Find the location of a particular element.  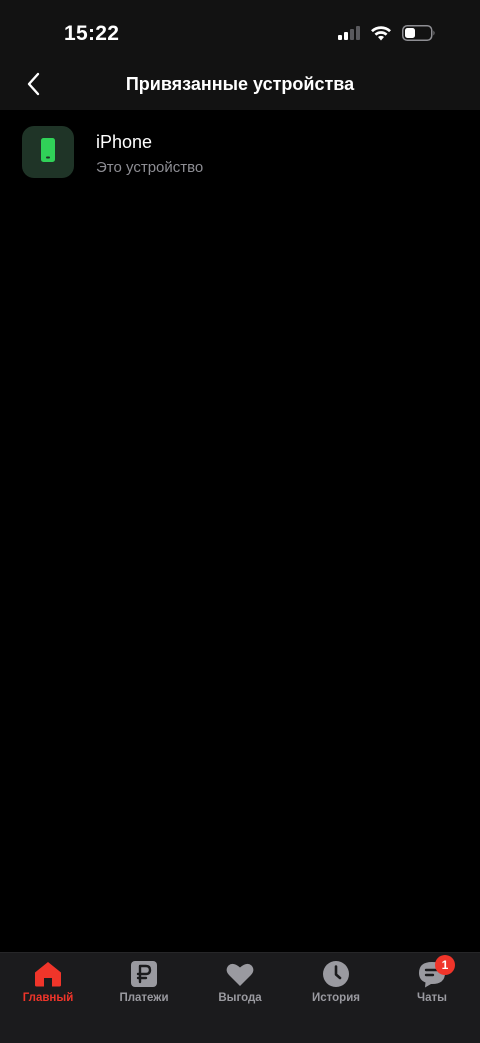

tab-label: Платежи is located at coordinates (144, 998).